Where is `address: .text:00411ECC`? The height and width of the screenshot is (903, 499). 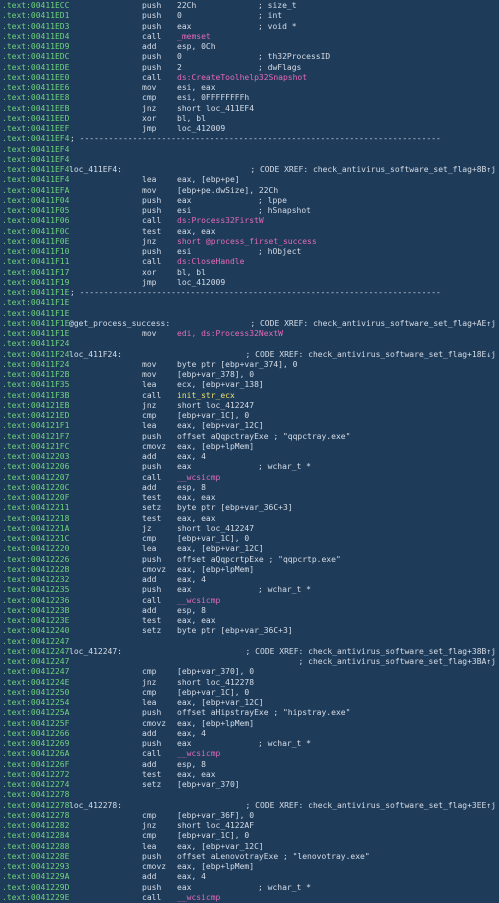 address: .text:00411ECC is located at coordinates (35, 6).